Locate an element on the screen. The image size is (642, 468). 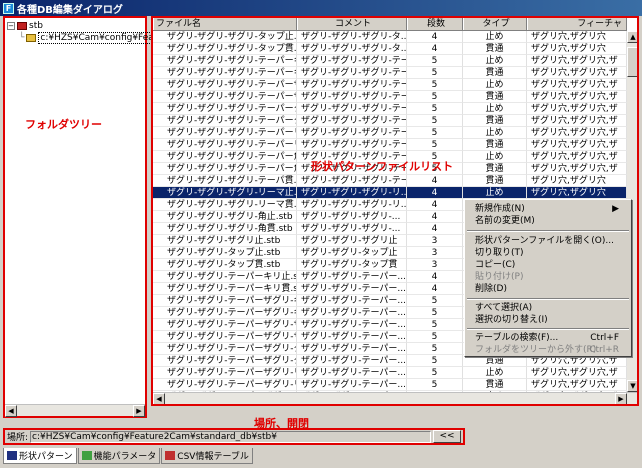
scroll-down-icon: ▼ is located at coordinates (632, 386).